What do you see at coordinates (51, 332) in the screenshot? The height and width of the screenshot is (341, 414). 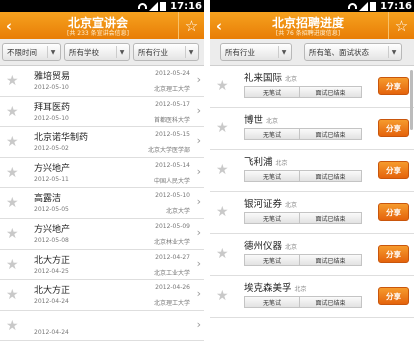 I see `publish-date: 2012-04-24` at bounding box center [51, 332].